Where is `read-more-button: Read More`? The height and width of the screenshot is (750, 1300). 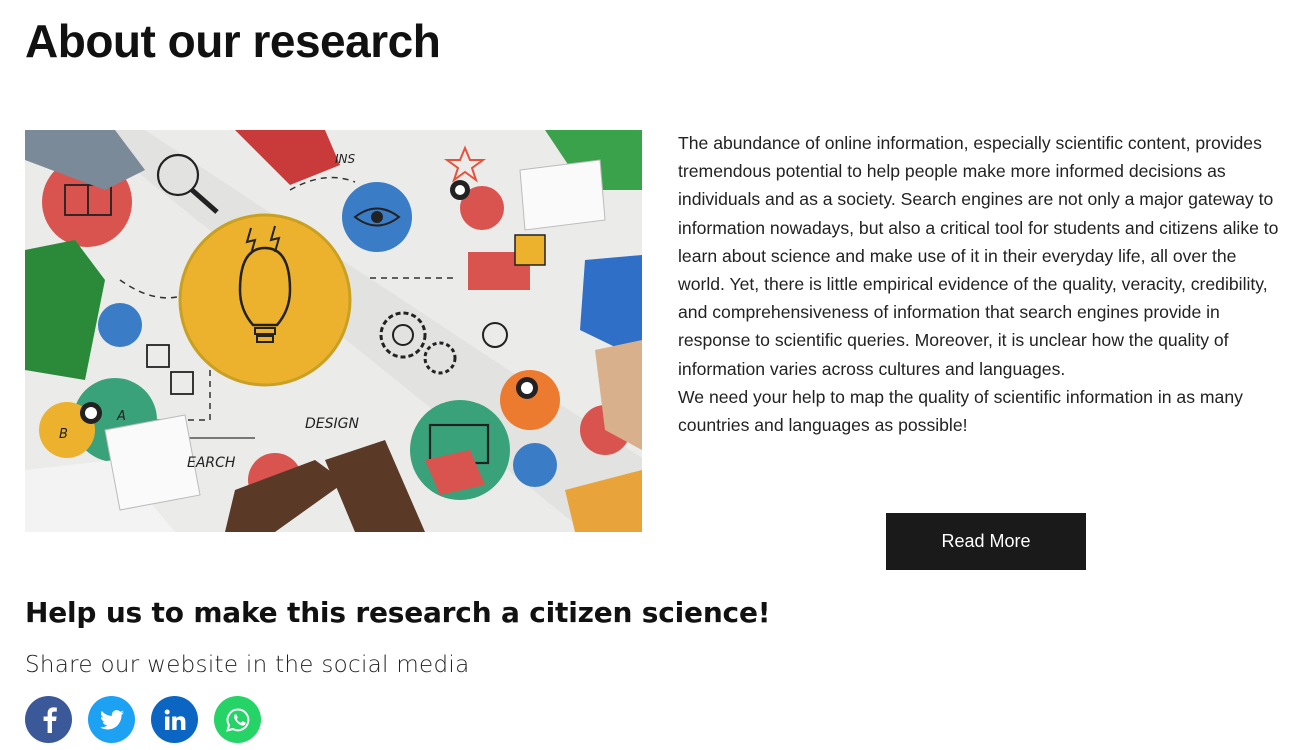
read-more-button: Read More is located at coordinates (986, 541).